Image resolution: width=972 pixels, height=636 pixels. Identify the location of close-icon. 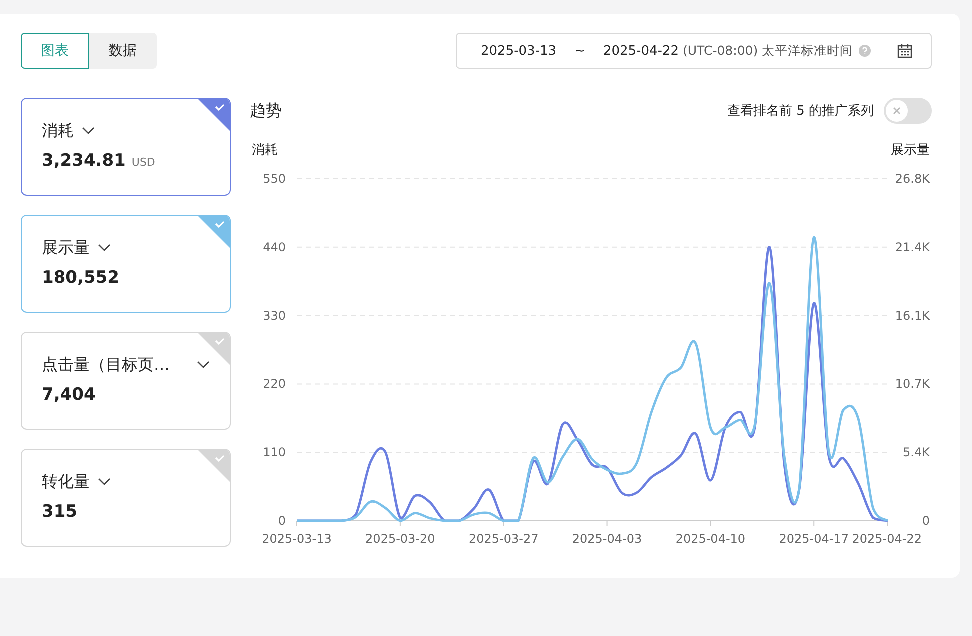
(897, 111).